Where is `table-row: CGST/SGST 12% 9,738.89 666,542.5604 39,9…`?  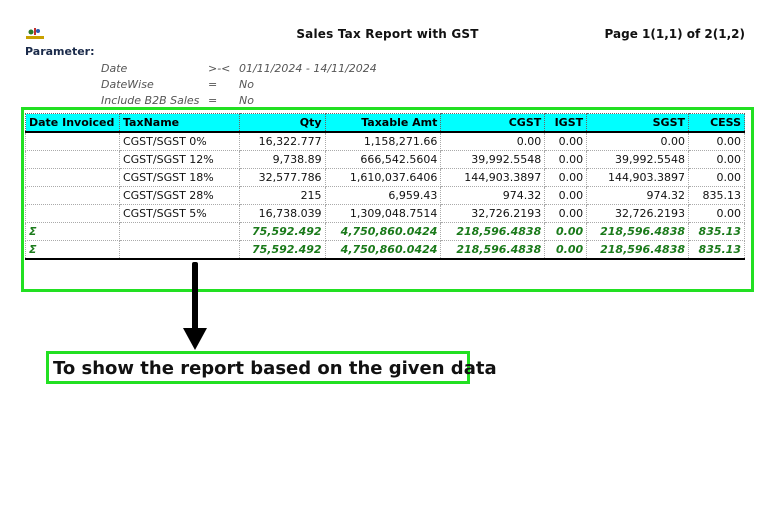
table-row: CGST/SGST 12% 9,738.89 666,542.5604 39,9… is located at coordinates (385, 159).